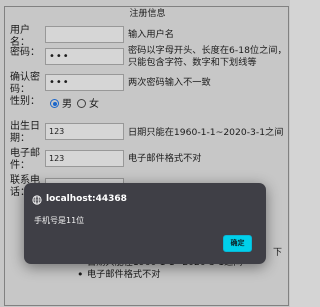 The image size is (320, 307). What do you see at coordinates (86, 199) in the screenshot?
I see `dialog-origin: localhost:44368` at bounding box center [86, 199].